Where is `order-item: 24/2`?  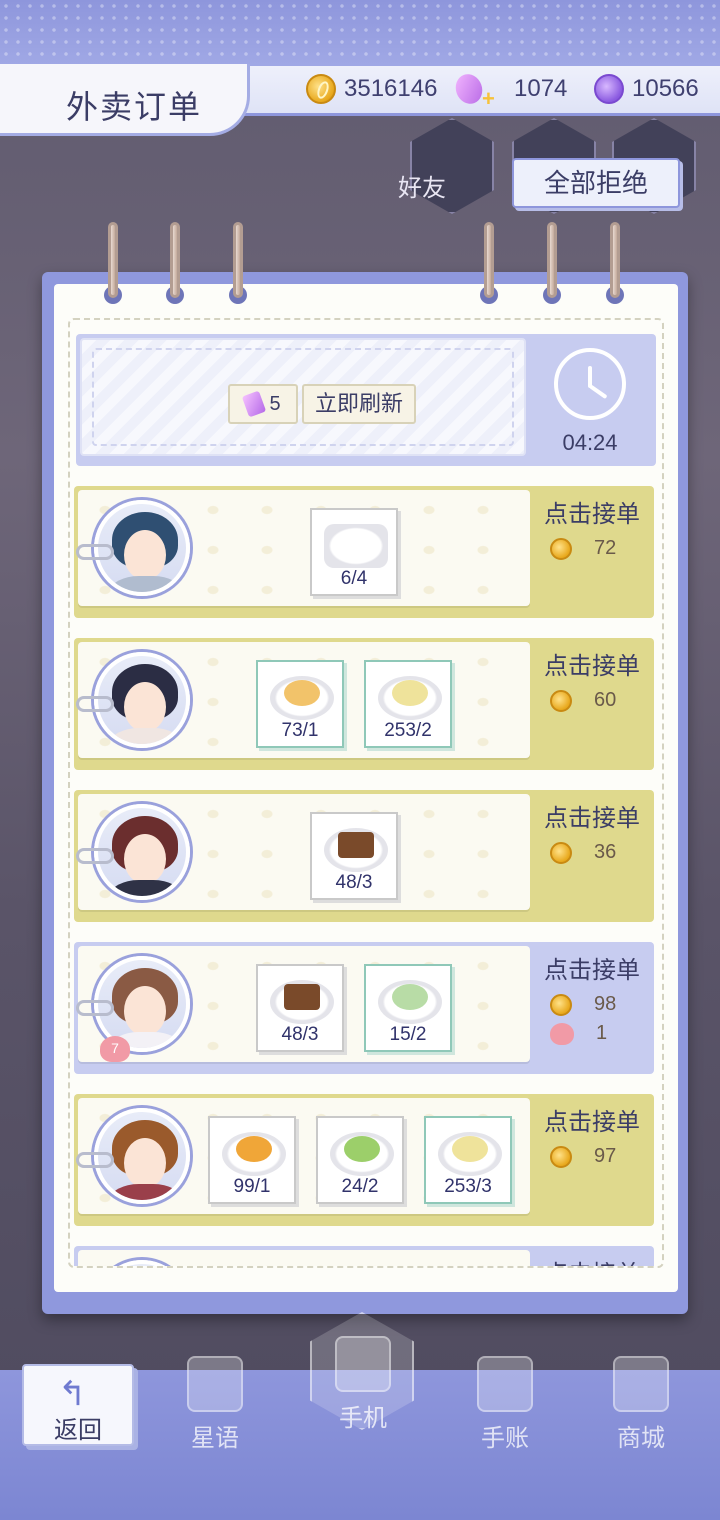 order-item: 24/2 is located at coordinates (360, 1160).